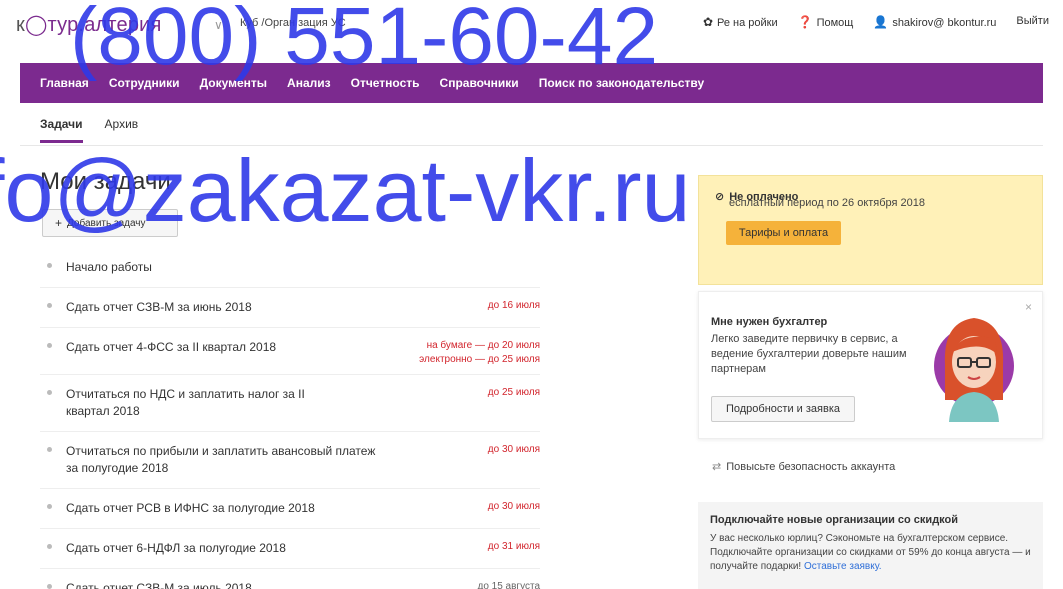  I want to click on plus-icon: +, so click(59, 223).